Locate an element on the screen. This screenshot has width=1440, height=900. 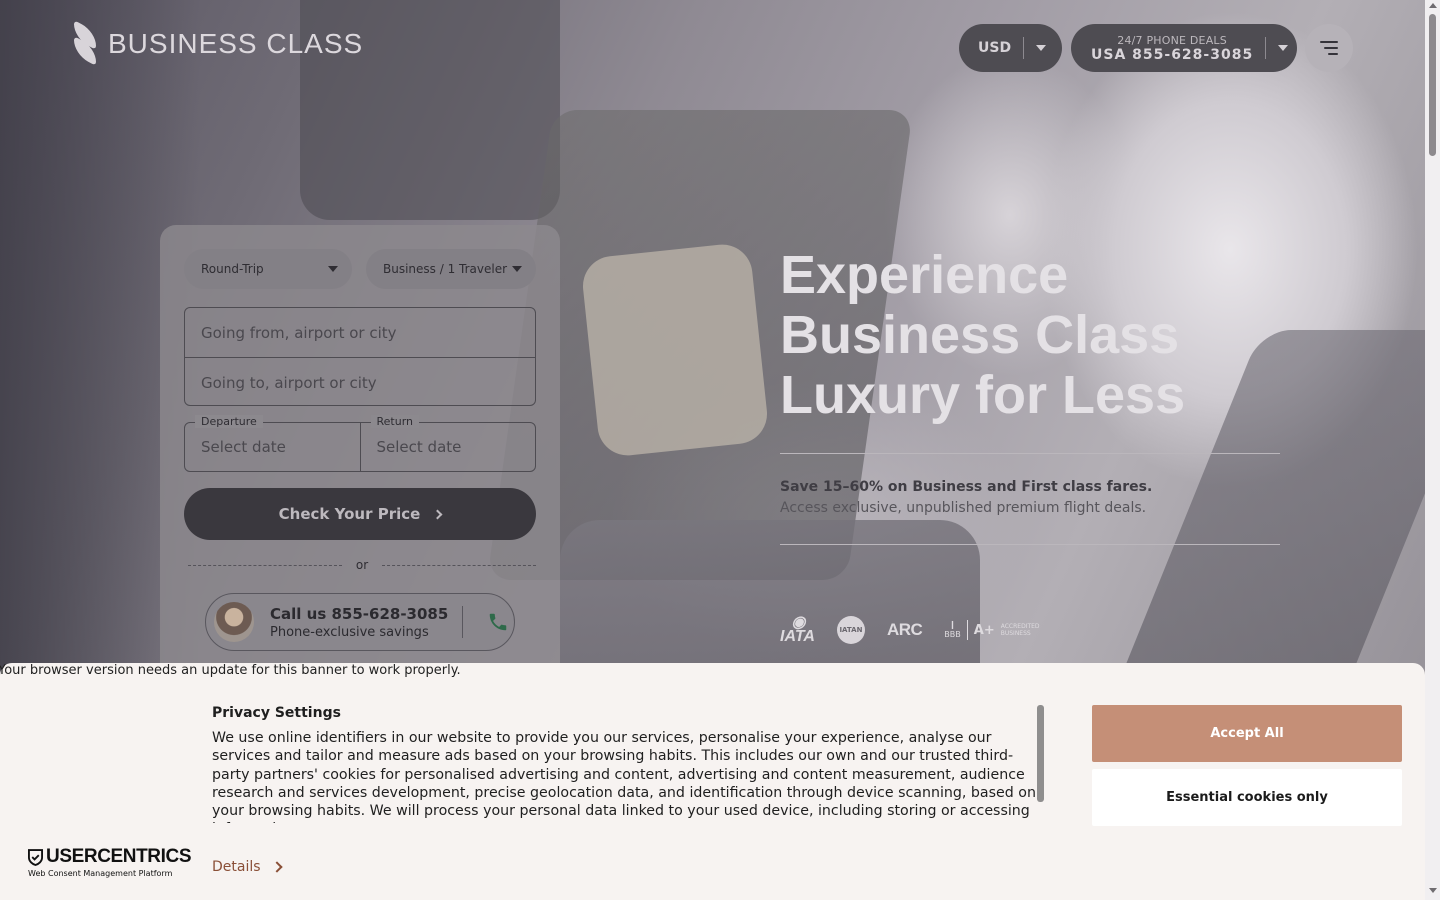
bbb-accredited-line: ACCREDITED is located at coordinates (1020, 626).